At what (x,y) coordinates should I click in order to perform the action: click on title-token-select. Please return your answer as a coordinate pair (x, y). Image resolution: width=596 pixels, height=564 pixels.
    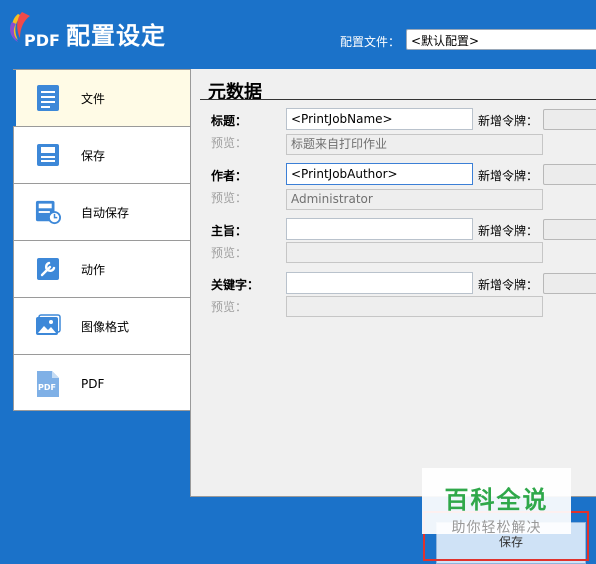
    Looking at the image, I should click on (569, 119).